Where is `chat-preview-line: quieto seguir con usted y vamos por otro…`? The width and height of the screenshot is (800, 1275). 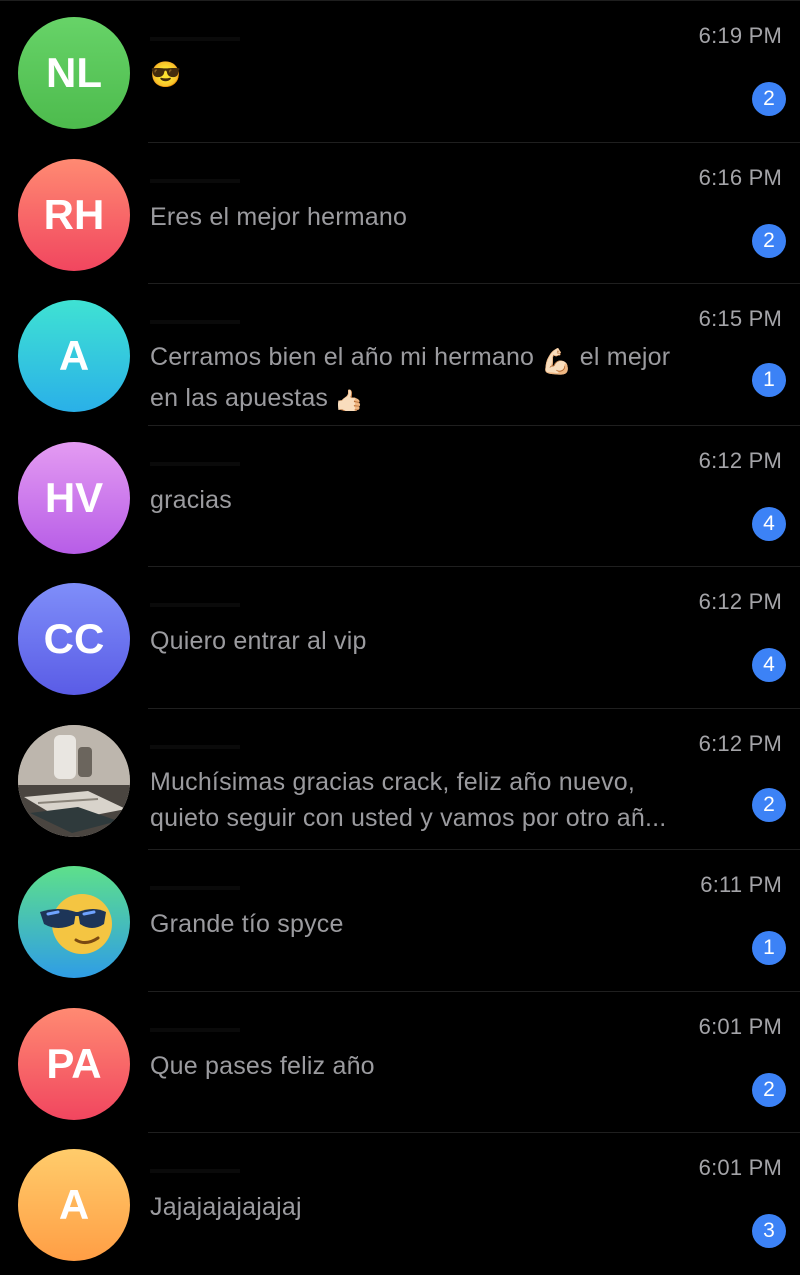 chat-preview-line: quieto seguir con usted y vamos por otro… is located at coordinates (408, 817).